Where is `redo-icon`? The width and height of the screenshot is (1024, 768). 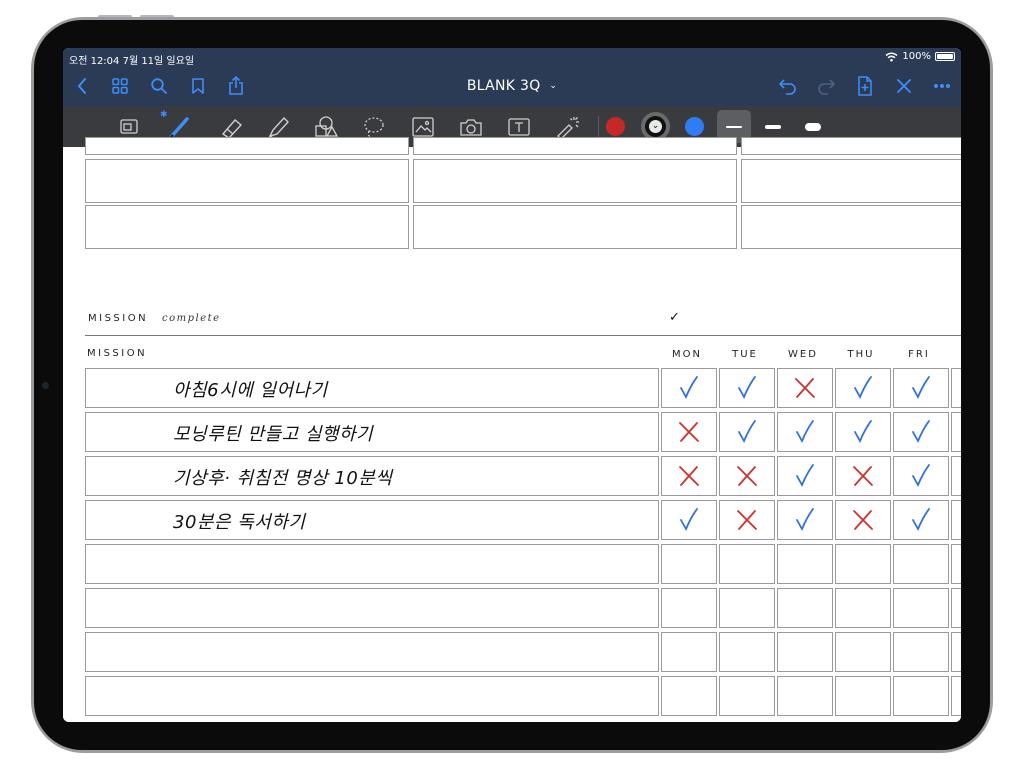
redo-icon is located at coordinates (826, 86).